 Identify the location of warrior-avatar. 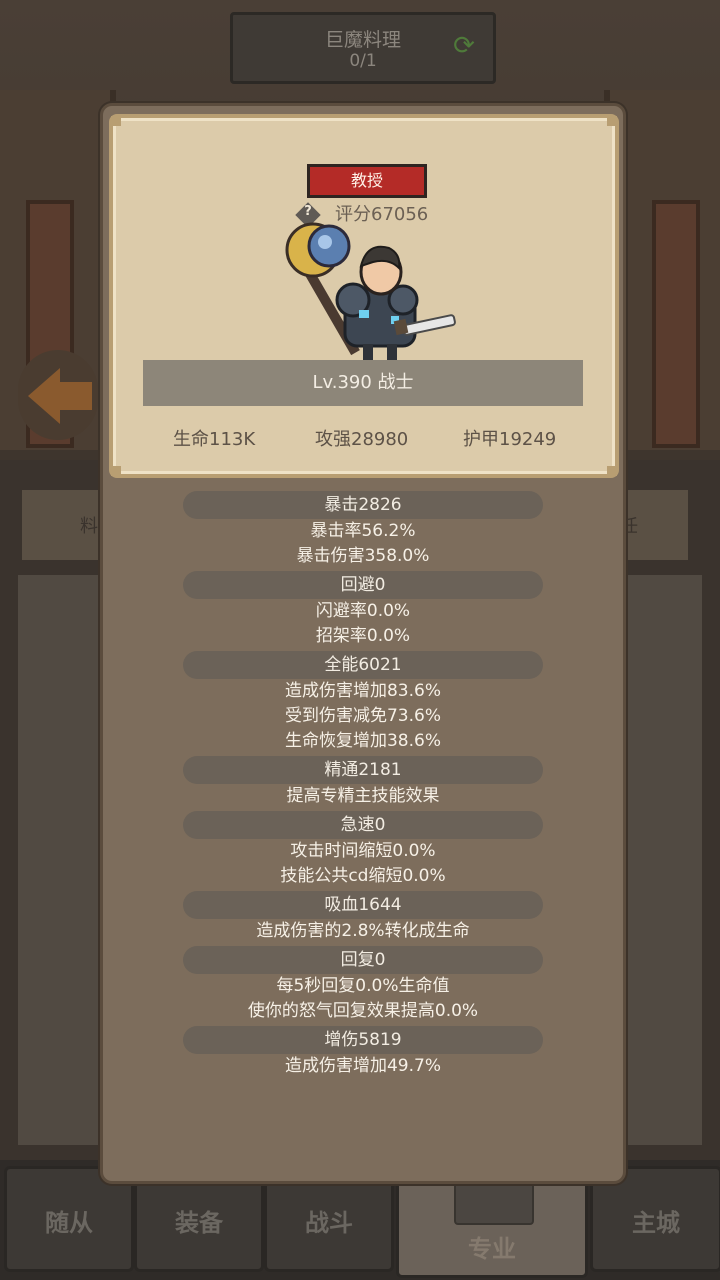
(370, 294).